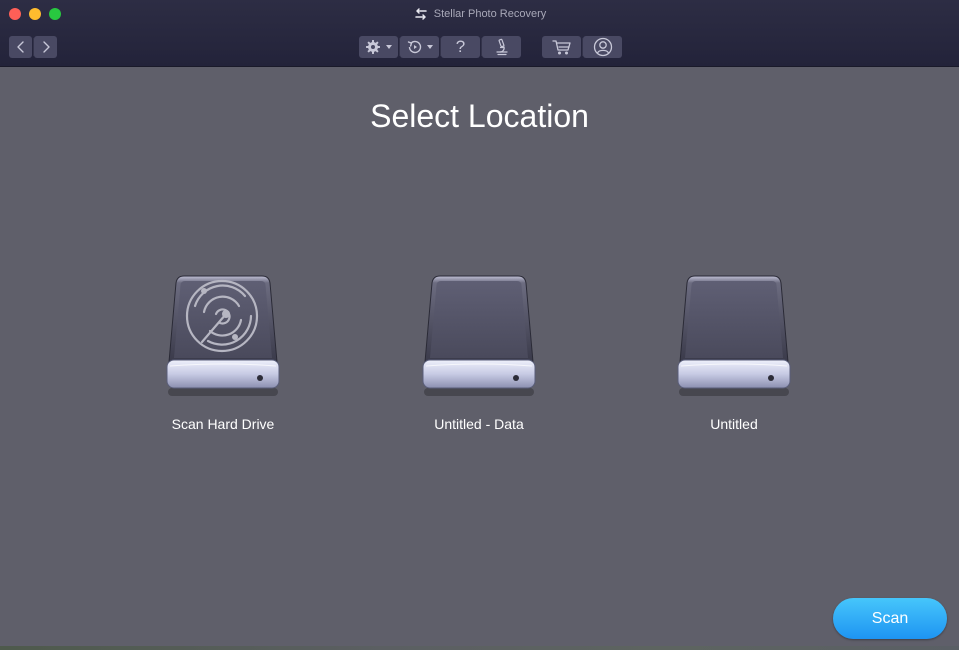 The width and height of the screenshot is (959, 650). I want to click on back-icon, so click(20, 47).